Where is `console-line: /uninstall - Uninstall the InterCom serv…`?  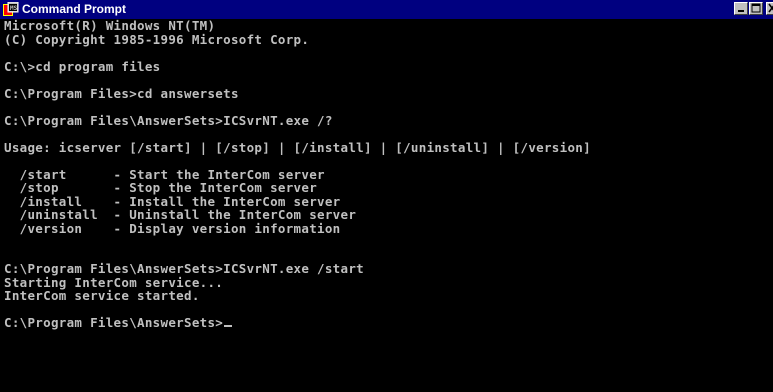 console-line: /uninstall - Uninstall the InterCom serv… is located at coordinates (180, 214).